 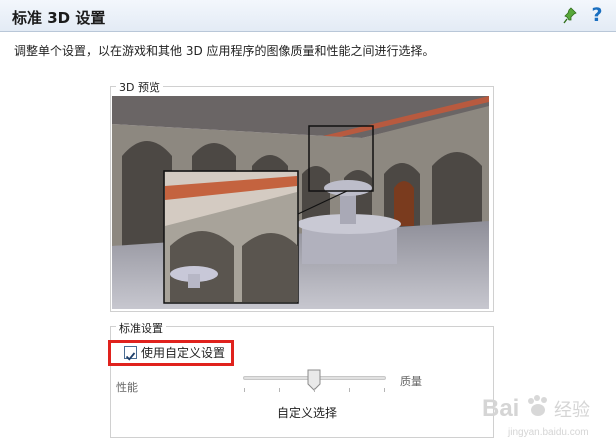 What do you see at coordinates (597, 15) in the screenshot?
I see `help-icon: ?` at bounding box center [597, 15].